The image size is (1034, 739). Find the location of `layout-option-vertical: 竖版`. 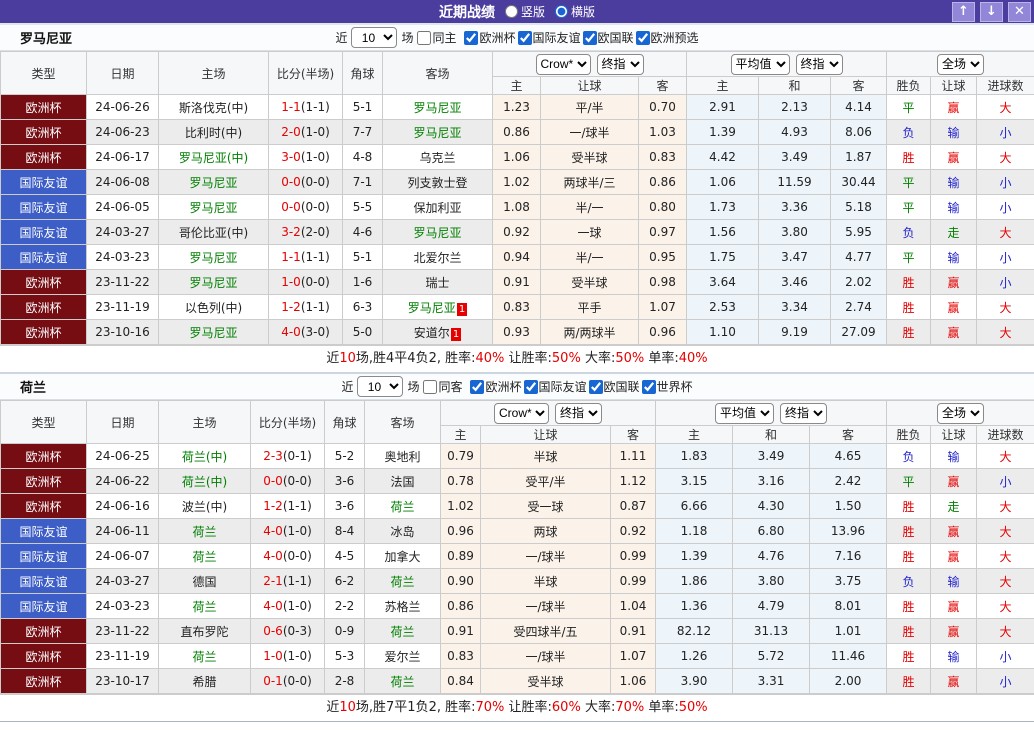

layout-option-vertical: 竖版 is located at coordinates (524, 11).